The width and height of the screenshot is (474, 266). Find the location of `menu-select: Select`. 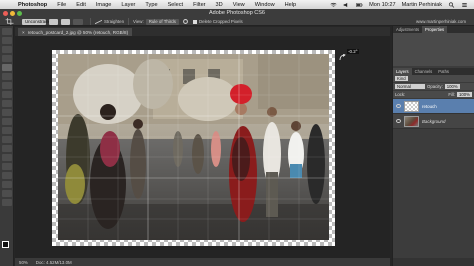

menu-select: Select is located at coordinates (179, 5).